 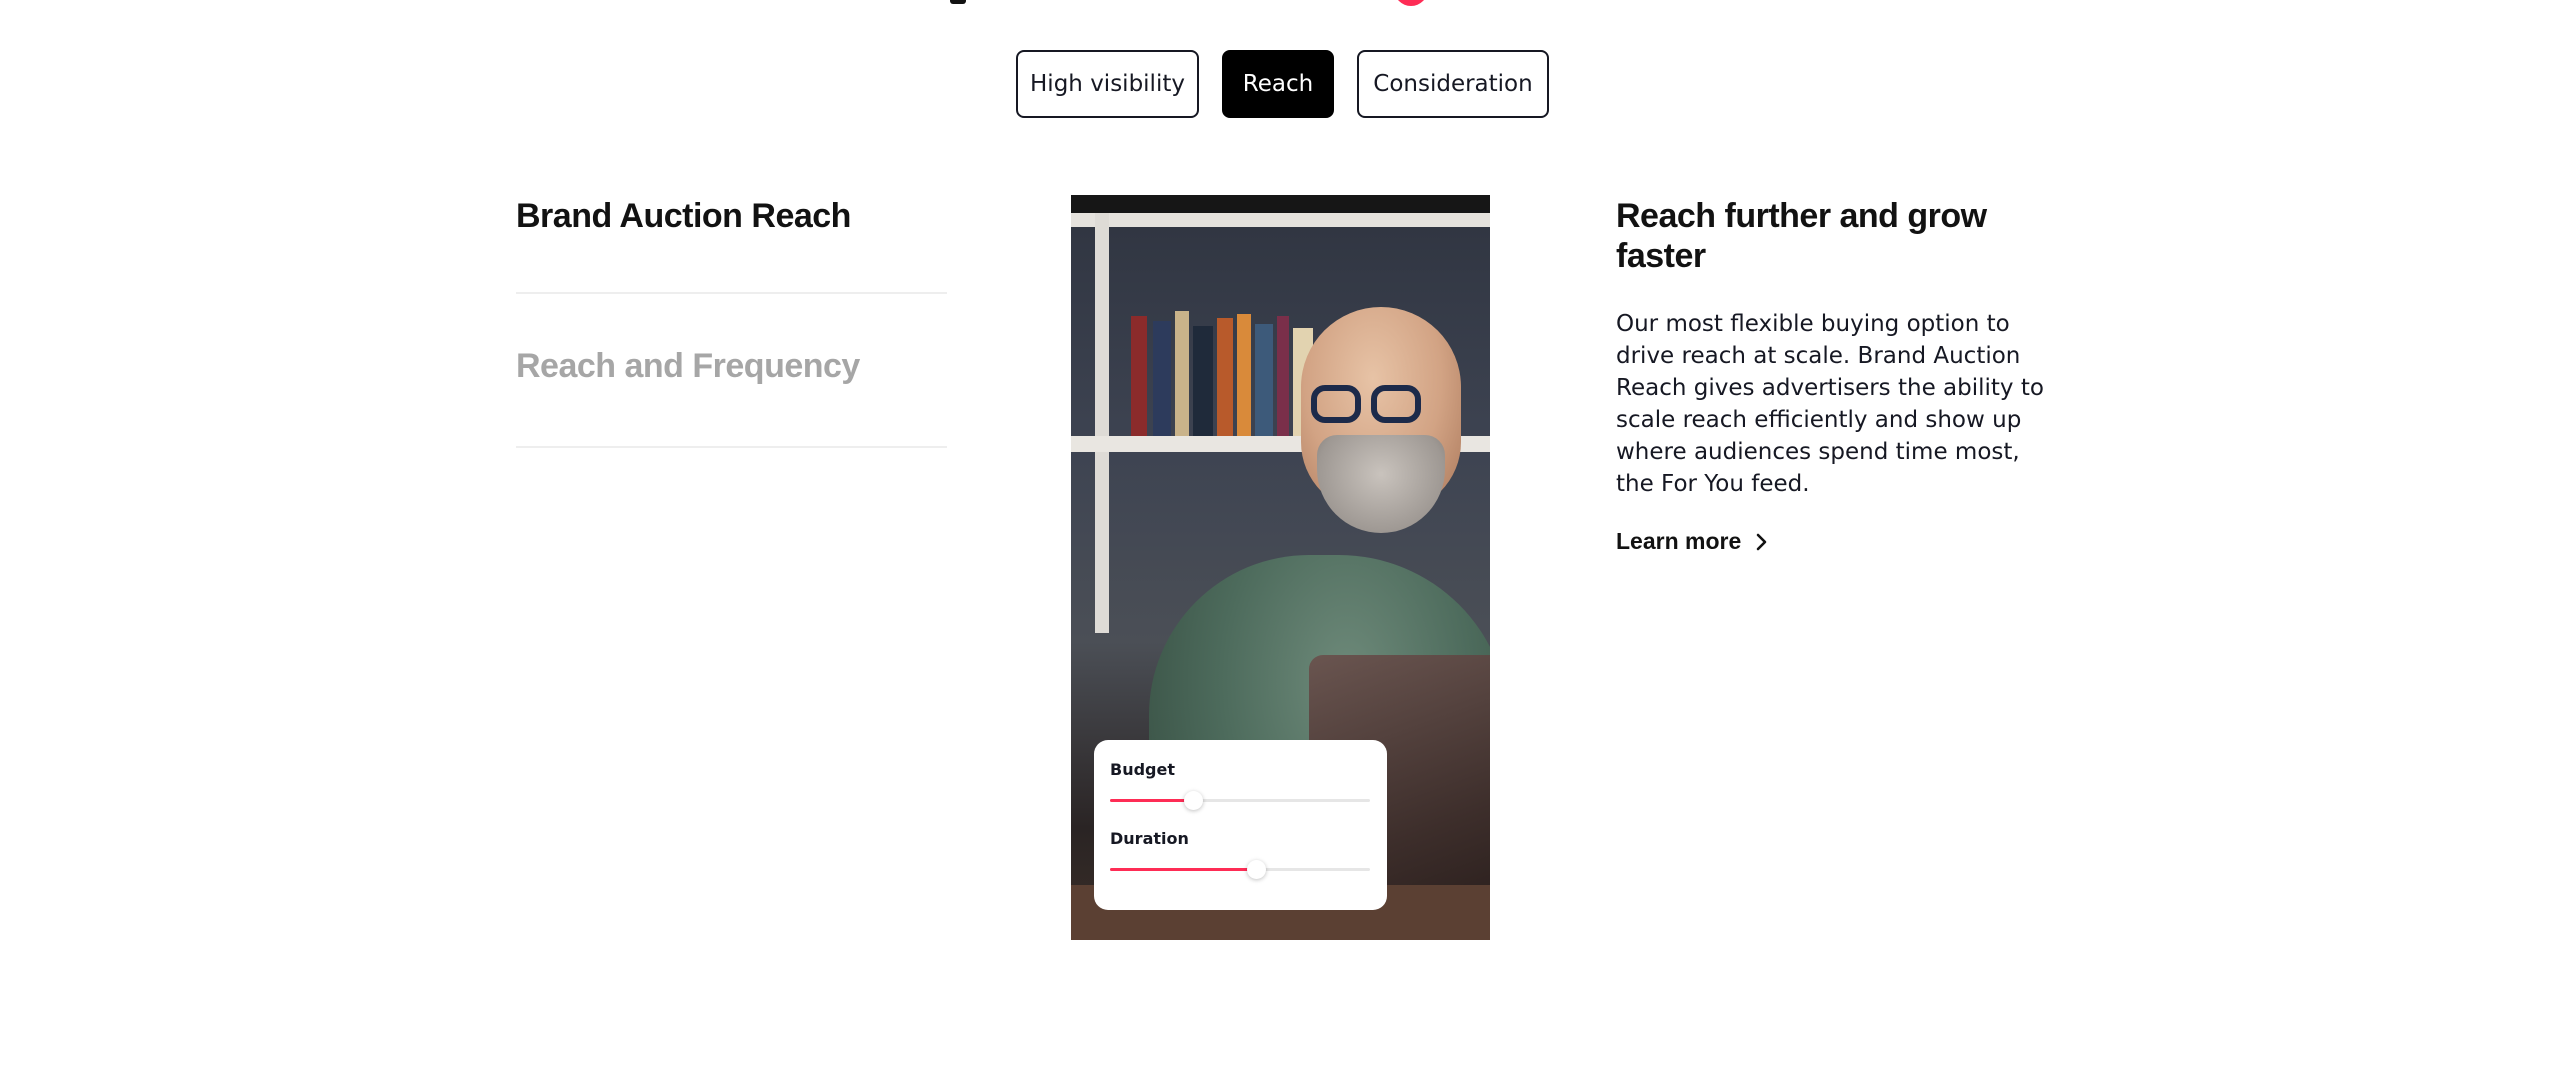 What do you see at coordinates (1102, 423) in the screenshot?
I see `image-shelf-post` at bounding box center [1102, 423].